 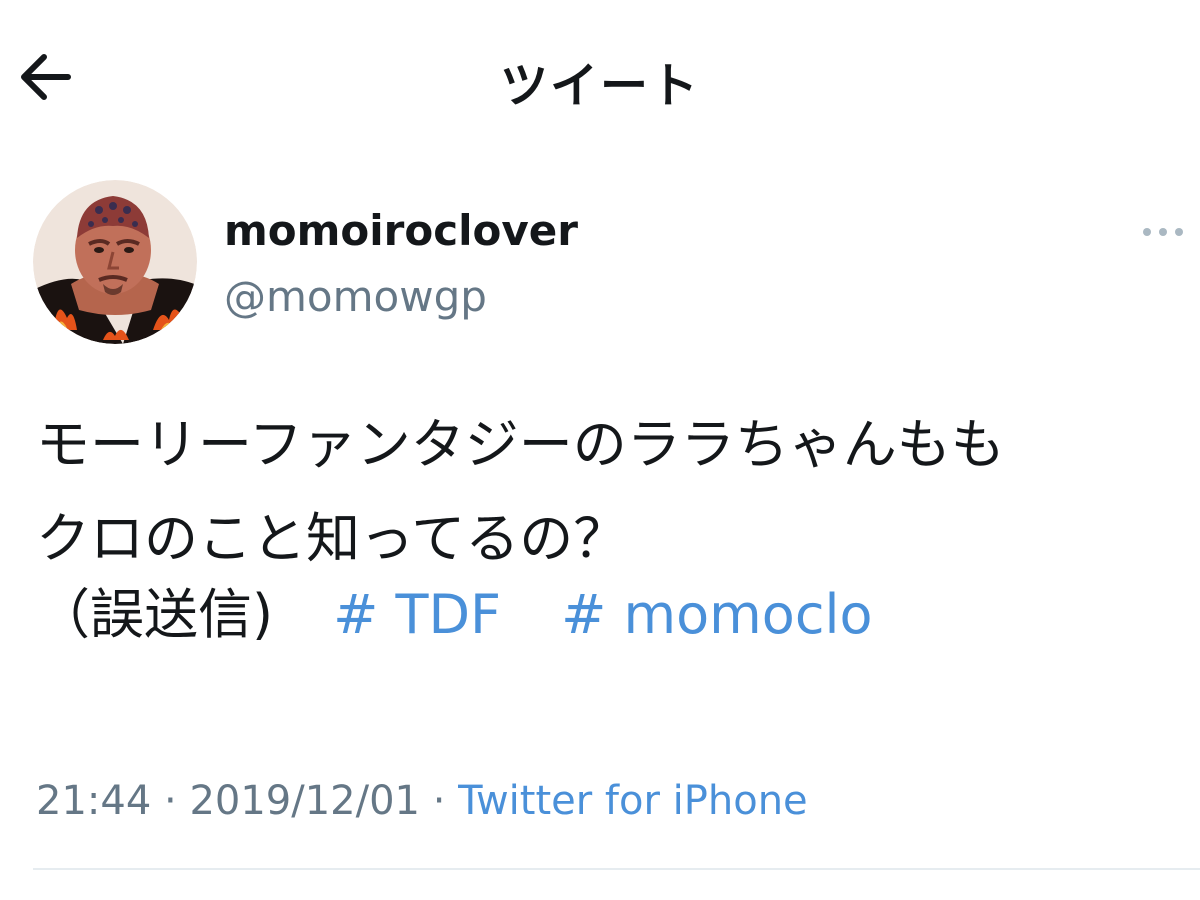 What do you see at coordinates (304, 801) in the screenshot?
I see `tweet-date: 2019/12/01` at bounding box center [304, 801].